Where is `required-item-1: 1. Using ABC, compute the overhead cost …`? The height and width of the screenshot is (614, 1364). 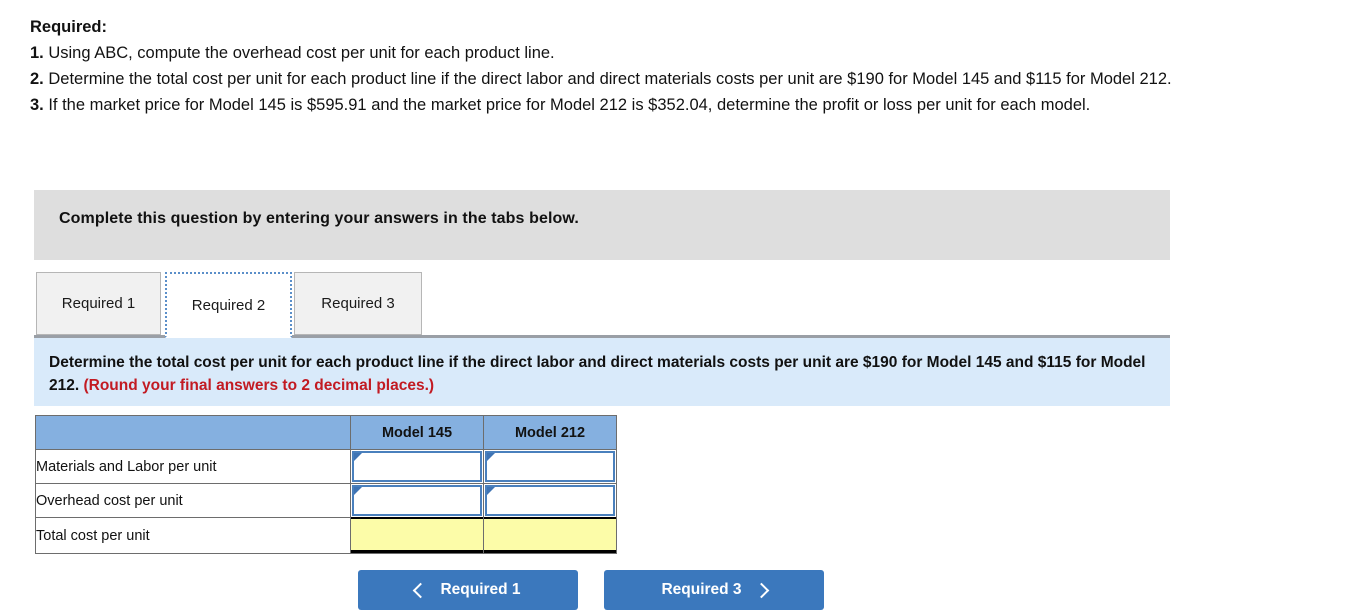
required-item-1: 1. Using ABC, compute the overhead cost … is located at coordinates (655, 53).